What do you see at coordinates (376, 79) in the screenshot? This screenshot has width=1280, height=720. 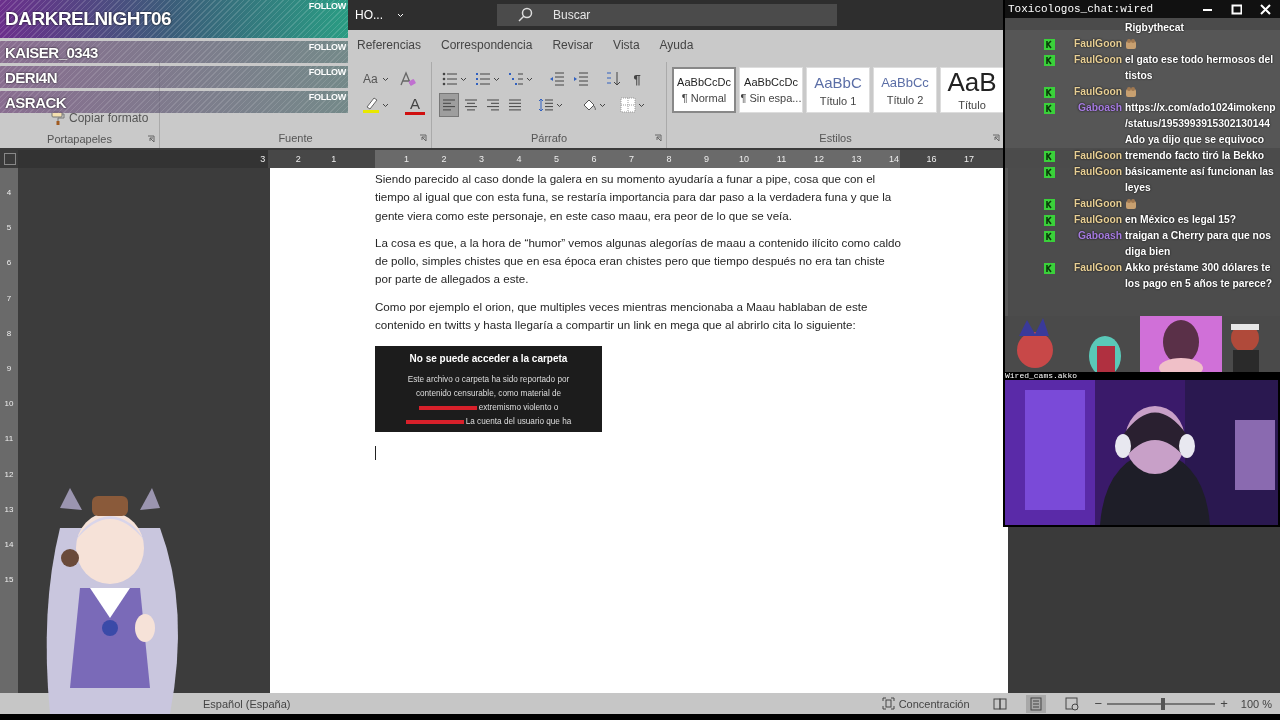 I see `change-case-button: Aa` at bounding box center [376, 79].